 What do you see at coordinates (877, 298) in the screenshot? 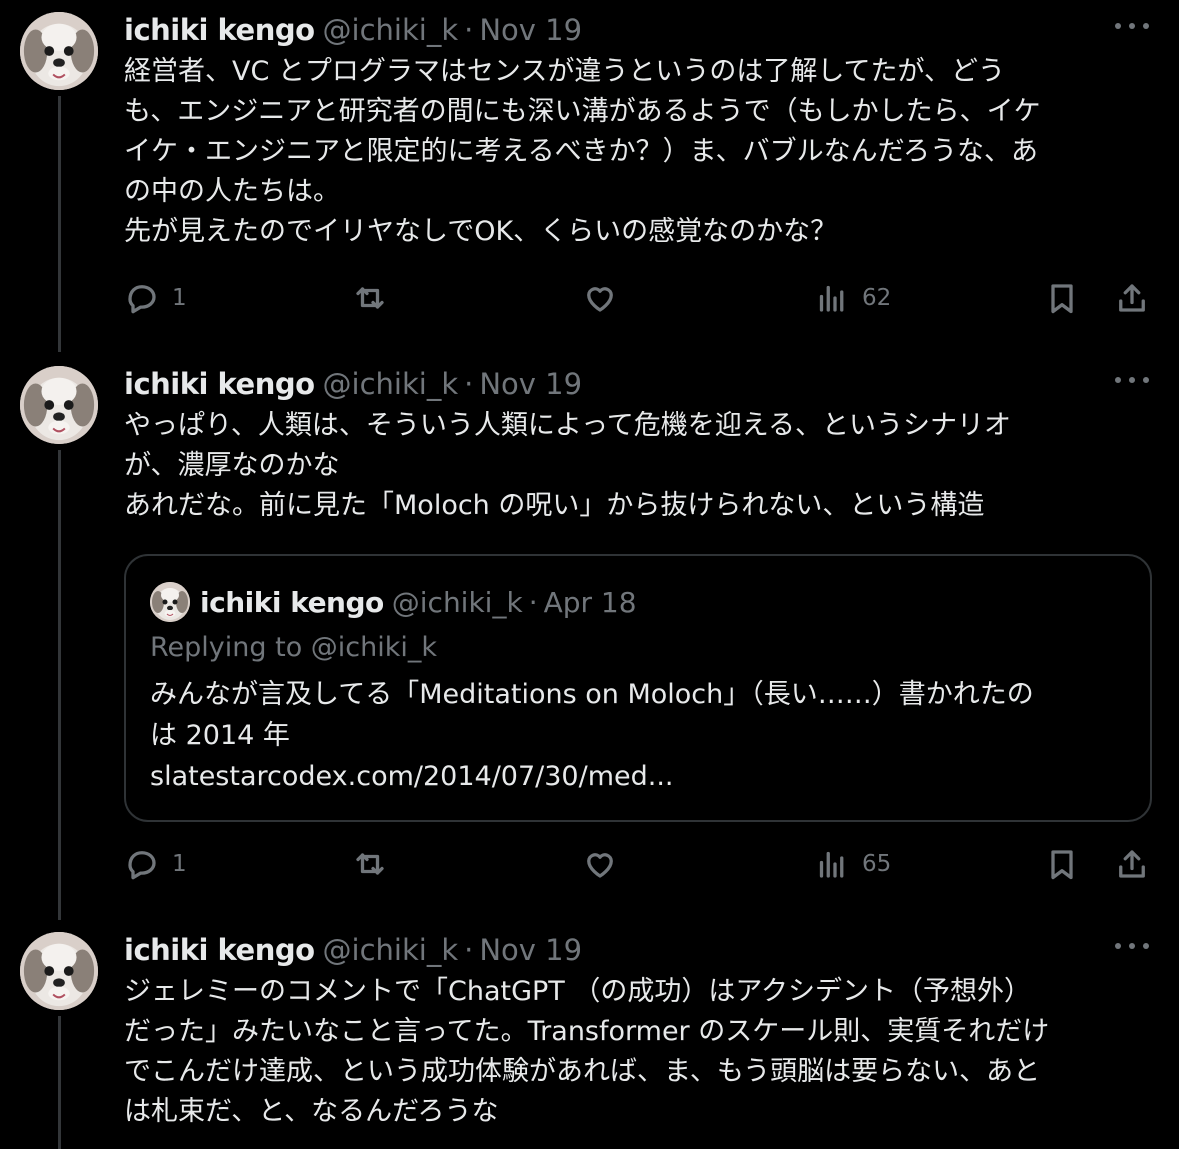
I see `view-count: 62` at bounding box center [877, 298].